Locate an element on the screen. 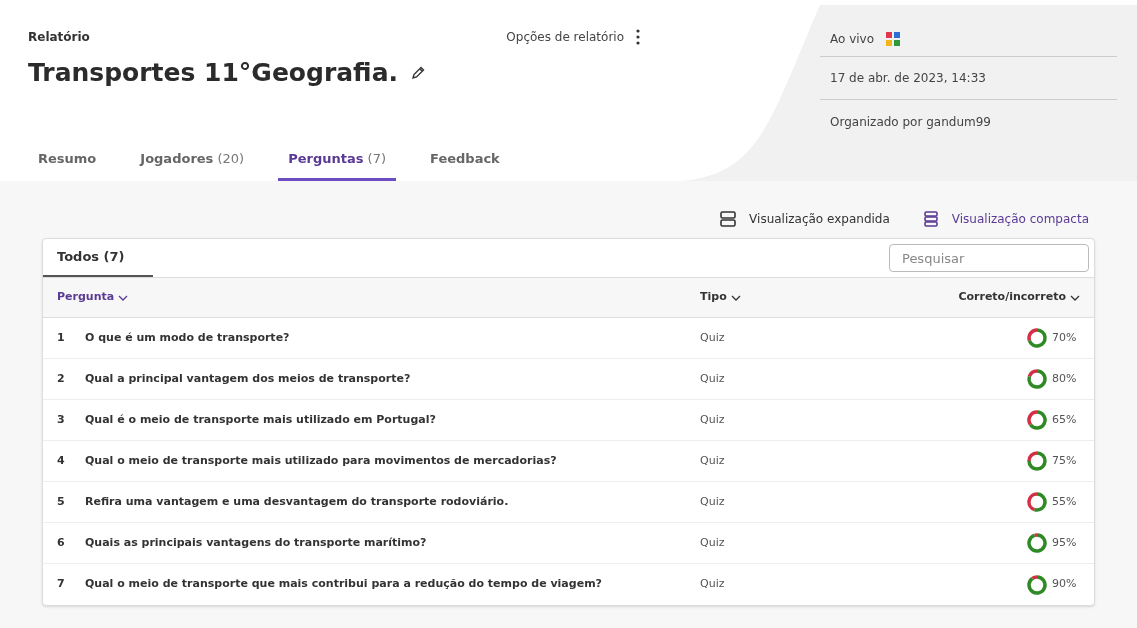 This screenshot has width=1137, height=628. report-options-button: Opções de relatório is located at coordinates (593, 37).